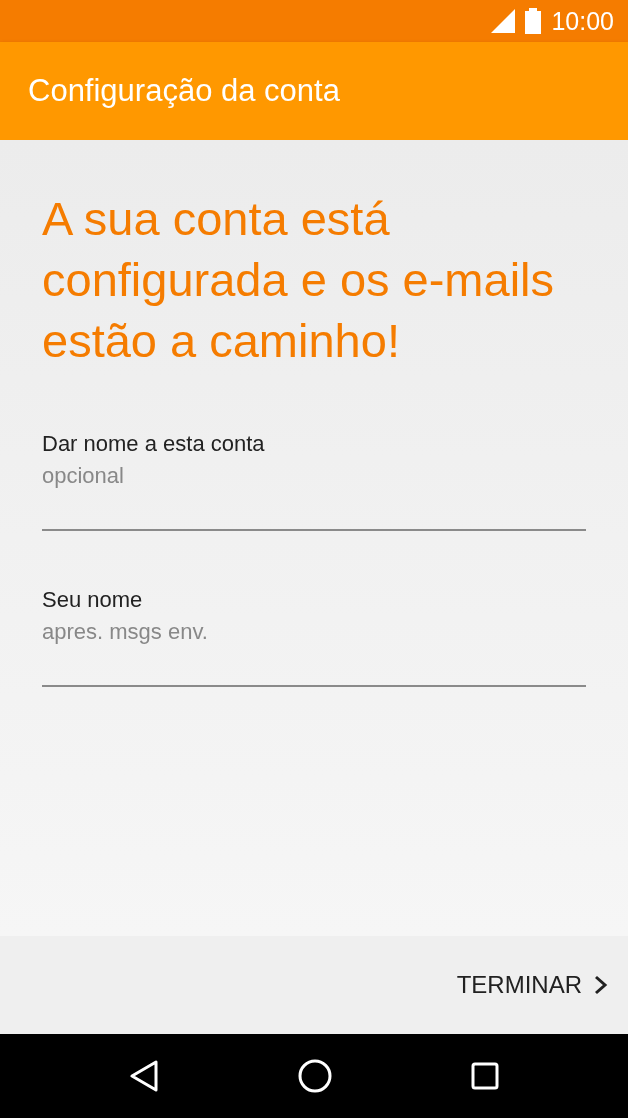 The height and width of the screenshot is (1118, 628). I want to click on input-field: apres. msgs env., so click(314, 653).